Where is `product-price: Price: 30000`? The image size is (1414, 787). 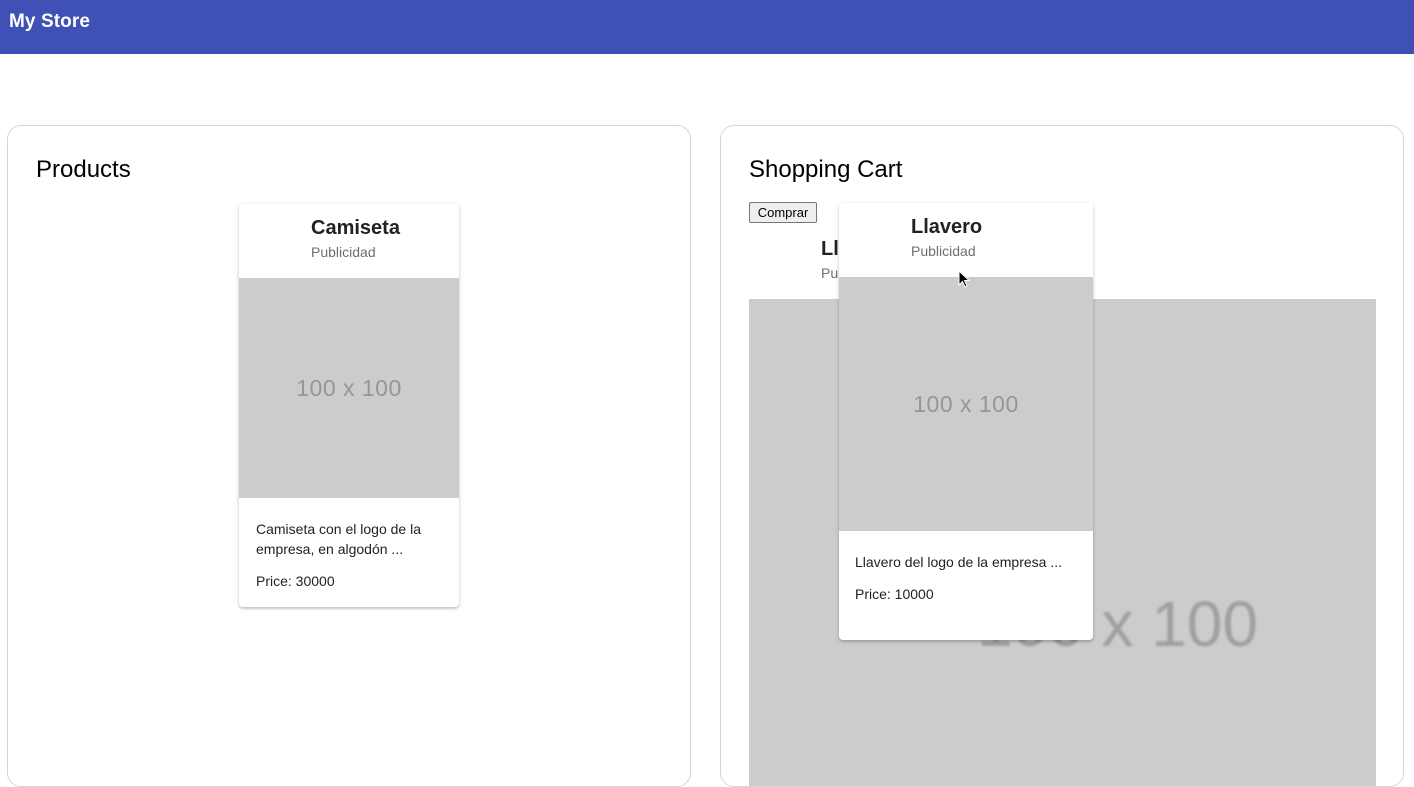
product-price: Price: 30000 is located at coordinates (295, 581).